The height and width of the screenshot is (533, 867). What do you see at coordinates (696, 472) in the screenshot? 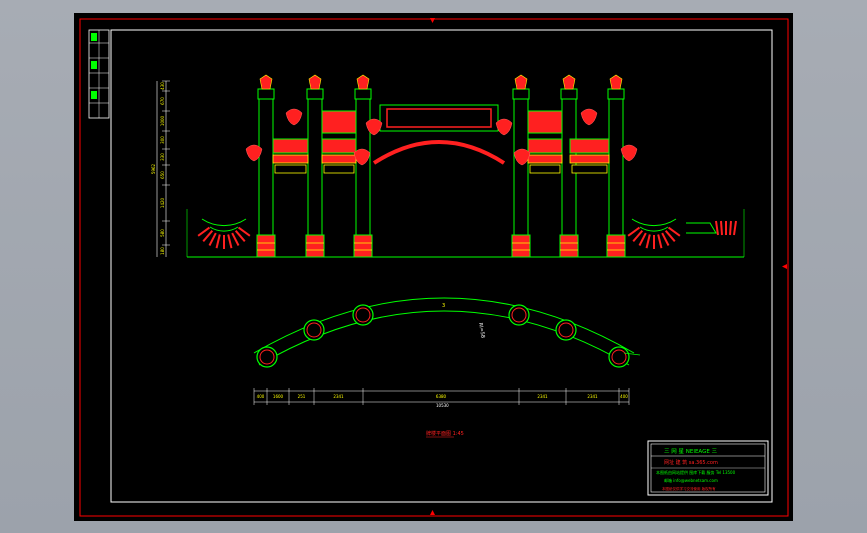
I see `title-block-line3: 本图纸由网站提供 图库下载 服务 Tel 13500` at bounding box center [696, 472].